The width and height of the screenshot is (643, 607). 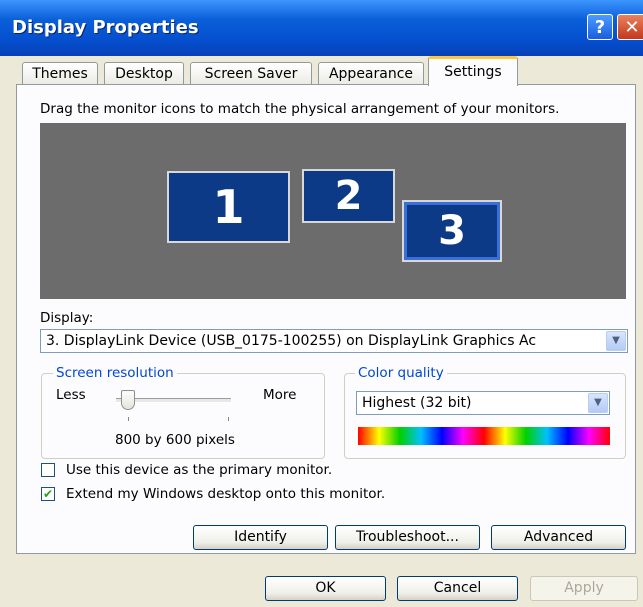 I want to click on resolution-value: 800 by 600 pixels, so click(x=175, y=440).